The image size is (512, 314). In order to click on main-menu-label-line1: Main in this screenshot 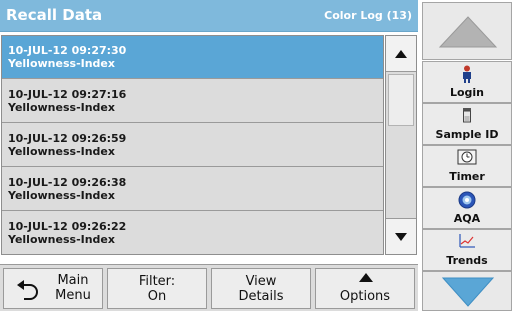, I will do `click(73, 280)`.